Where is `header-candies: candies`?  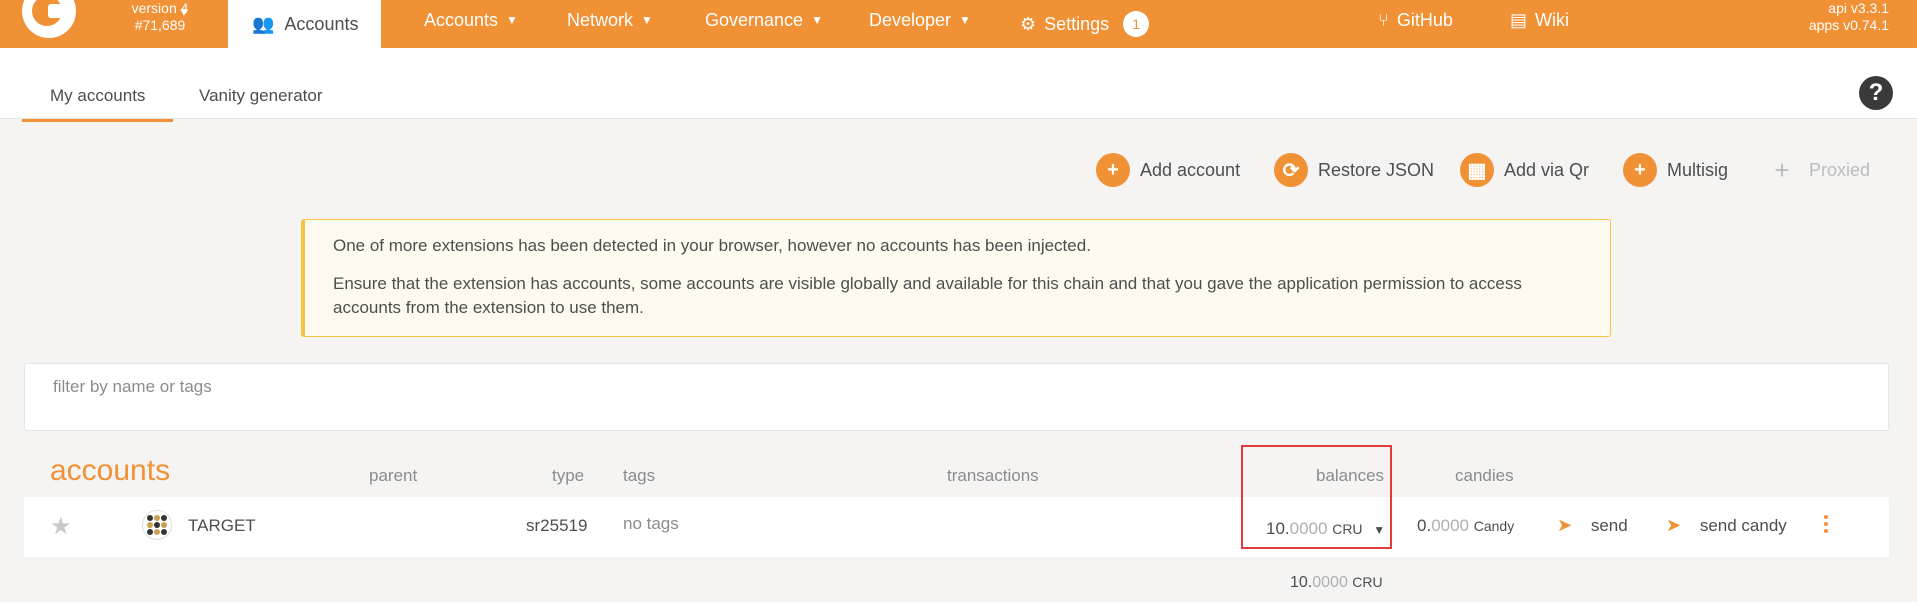
header-candies: candies is located at coordinates (1484, 475).